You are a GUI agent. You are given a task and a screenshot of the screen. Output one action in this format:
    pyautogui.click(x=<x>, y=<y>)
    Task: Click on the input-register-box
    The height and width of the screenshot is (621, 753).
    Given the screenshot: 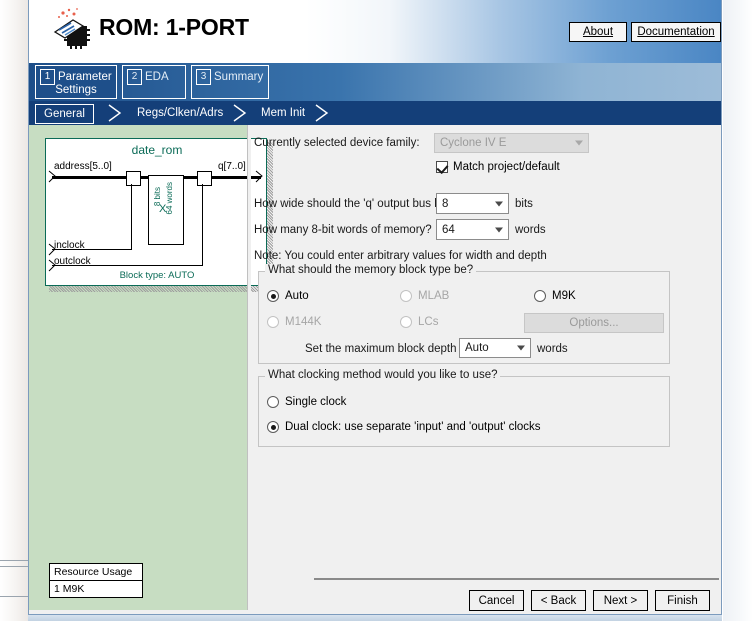 What is the action you would take?
    pyautogui.click(x=133, y=178)
    